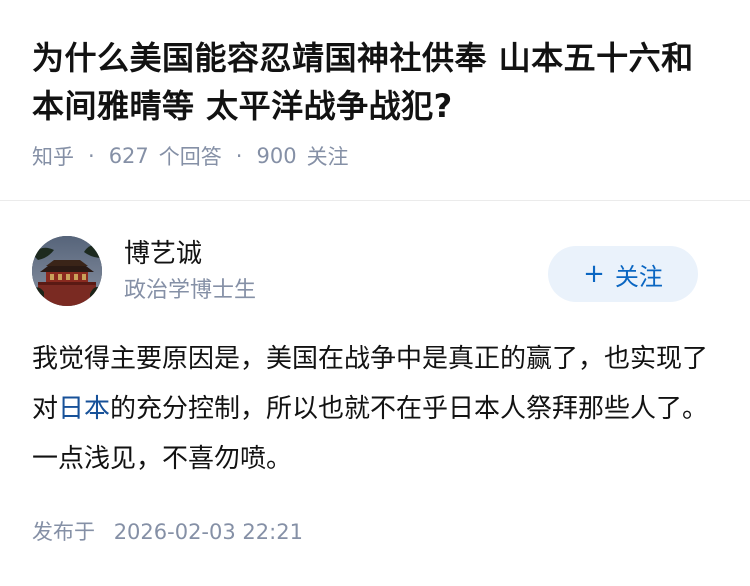  What do you see at coordinates (53, 156) in the screenshot?
I see `source-label: 知乎` at bounding box center [53, 156].